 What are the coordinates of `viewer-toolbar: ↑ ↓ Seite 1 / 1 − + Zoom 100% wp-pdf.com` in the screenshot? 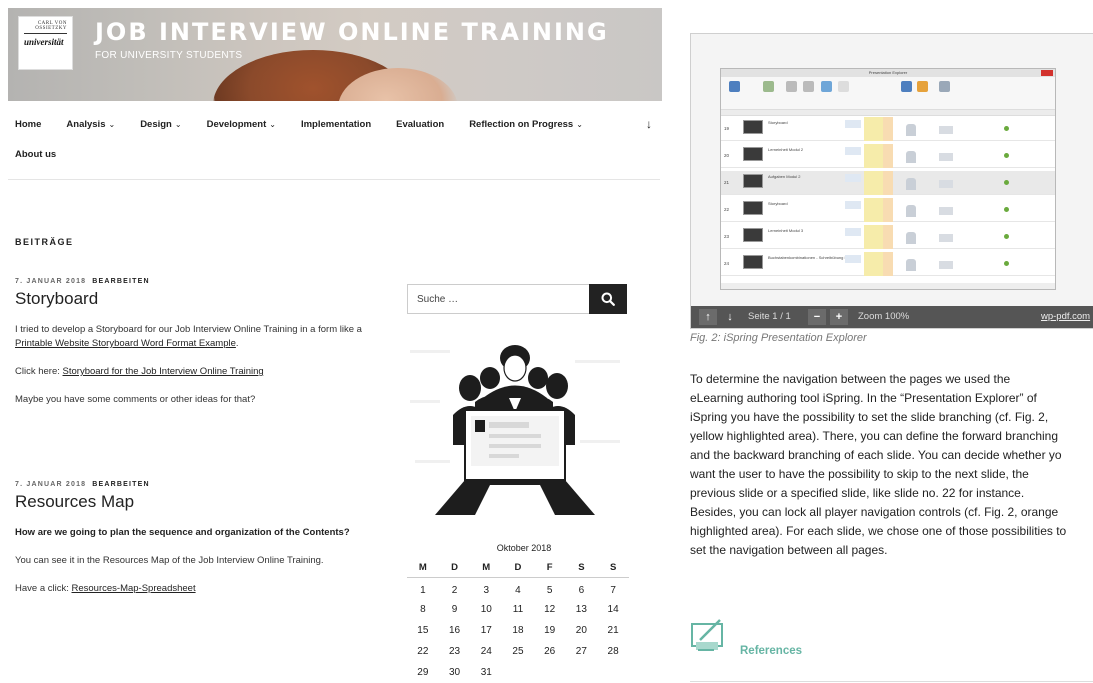 It's located at (892, 317).